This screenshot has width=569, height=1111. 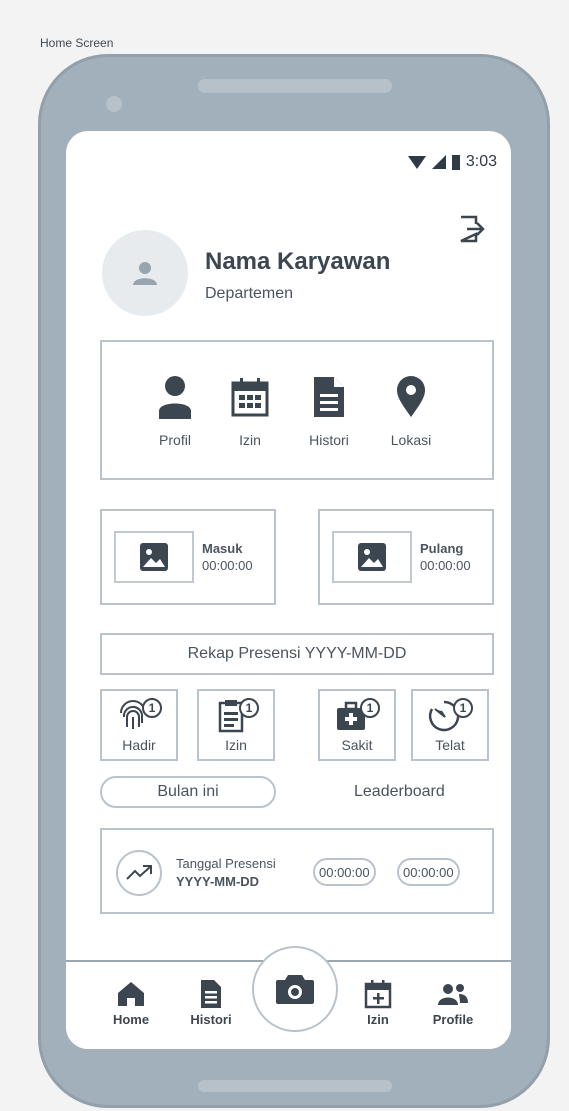 What do you see at coordinates (455, 162) in the screenshot?
I see `battery-icon` at bounding box center [455, 162].